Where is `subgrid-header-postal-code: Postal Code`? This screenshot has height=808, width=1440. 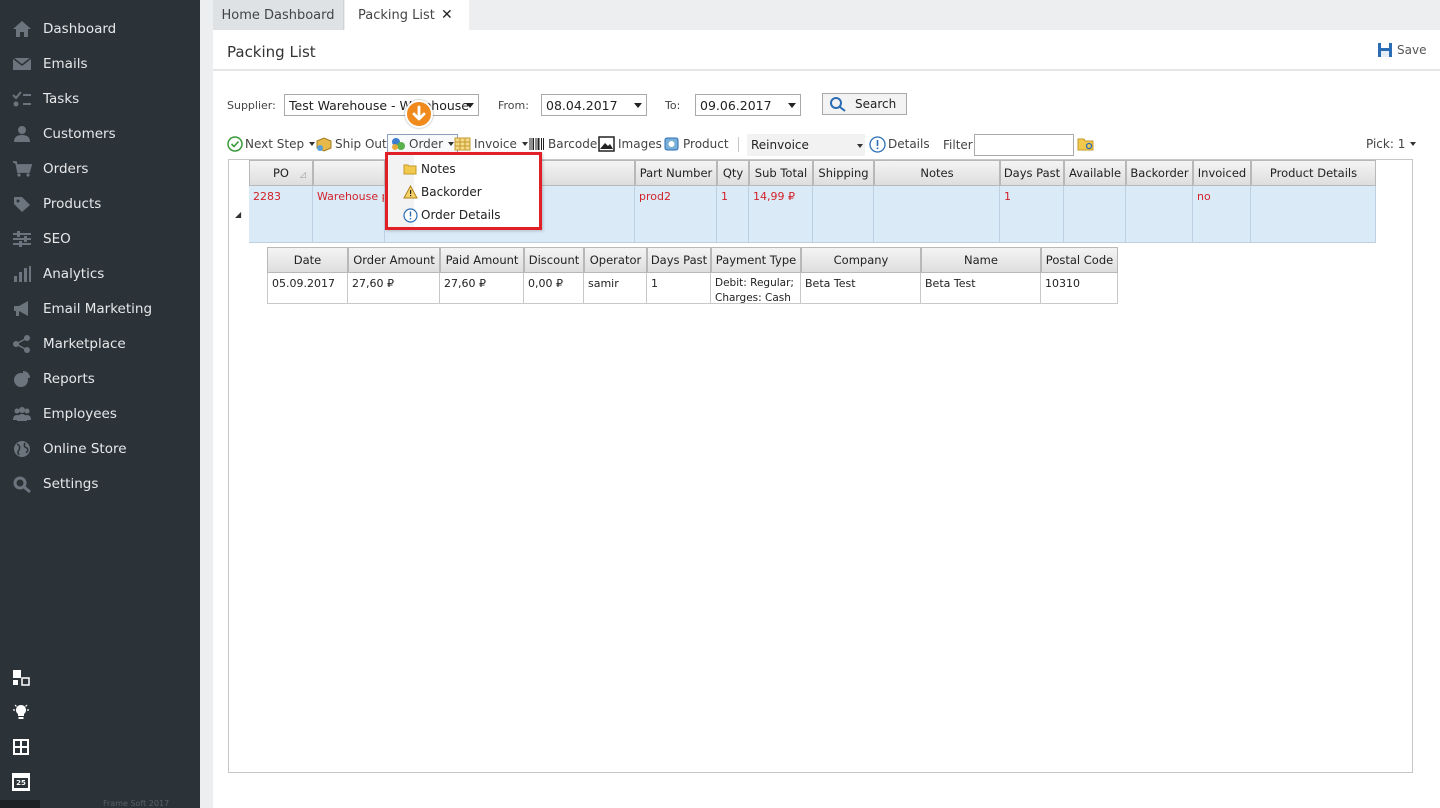
subgrid-header-postal-code: Postal Code is located at coordinates (1079, 260).